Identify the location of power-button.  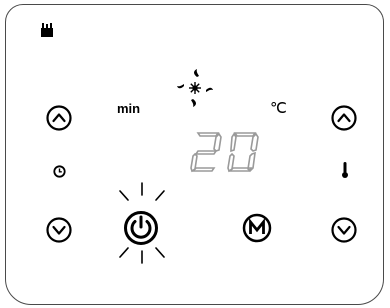
(141, 228).